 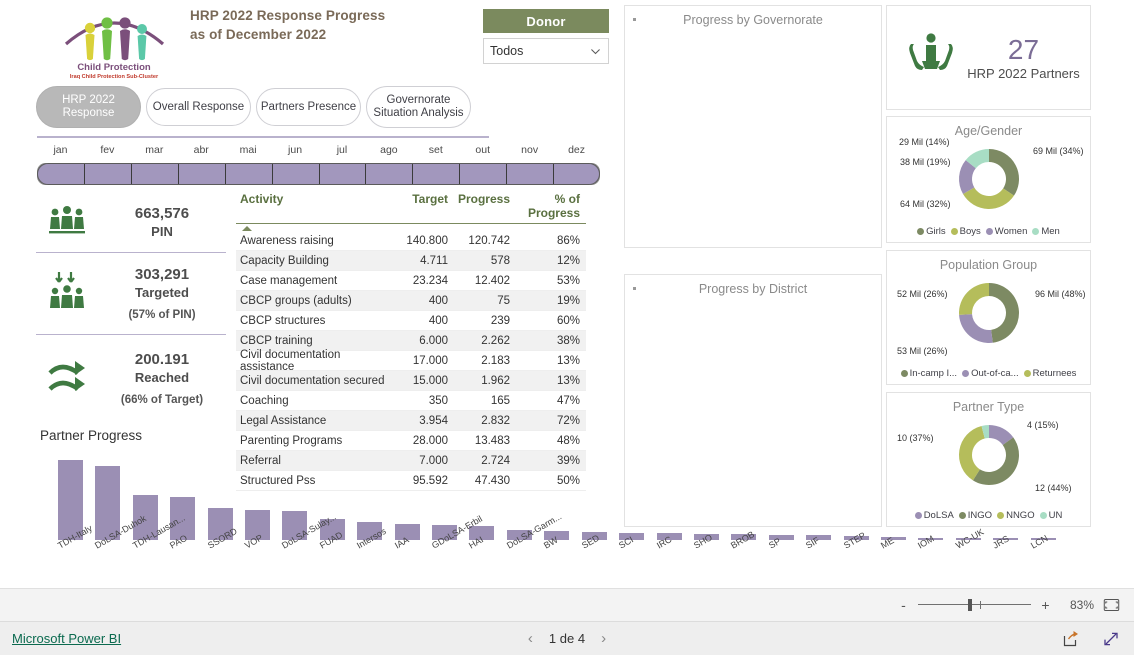 What do you see at coordinates (1111, 639) in the screenshot?
I see `fullscreen-icon` at bounding box center [1111, 639].